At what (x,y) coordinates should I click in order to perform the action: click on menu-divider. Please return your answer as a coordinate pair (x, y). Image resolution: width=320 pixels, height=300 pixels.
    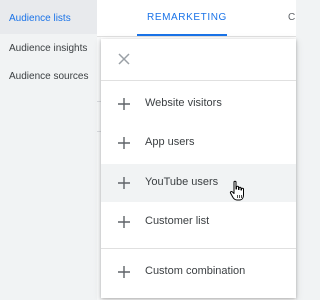
    Looking at the image, I should click on (198, 248).